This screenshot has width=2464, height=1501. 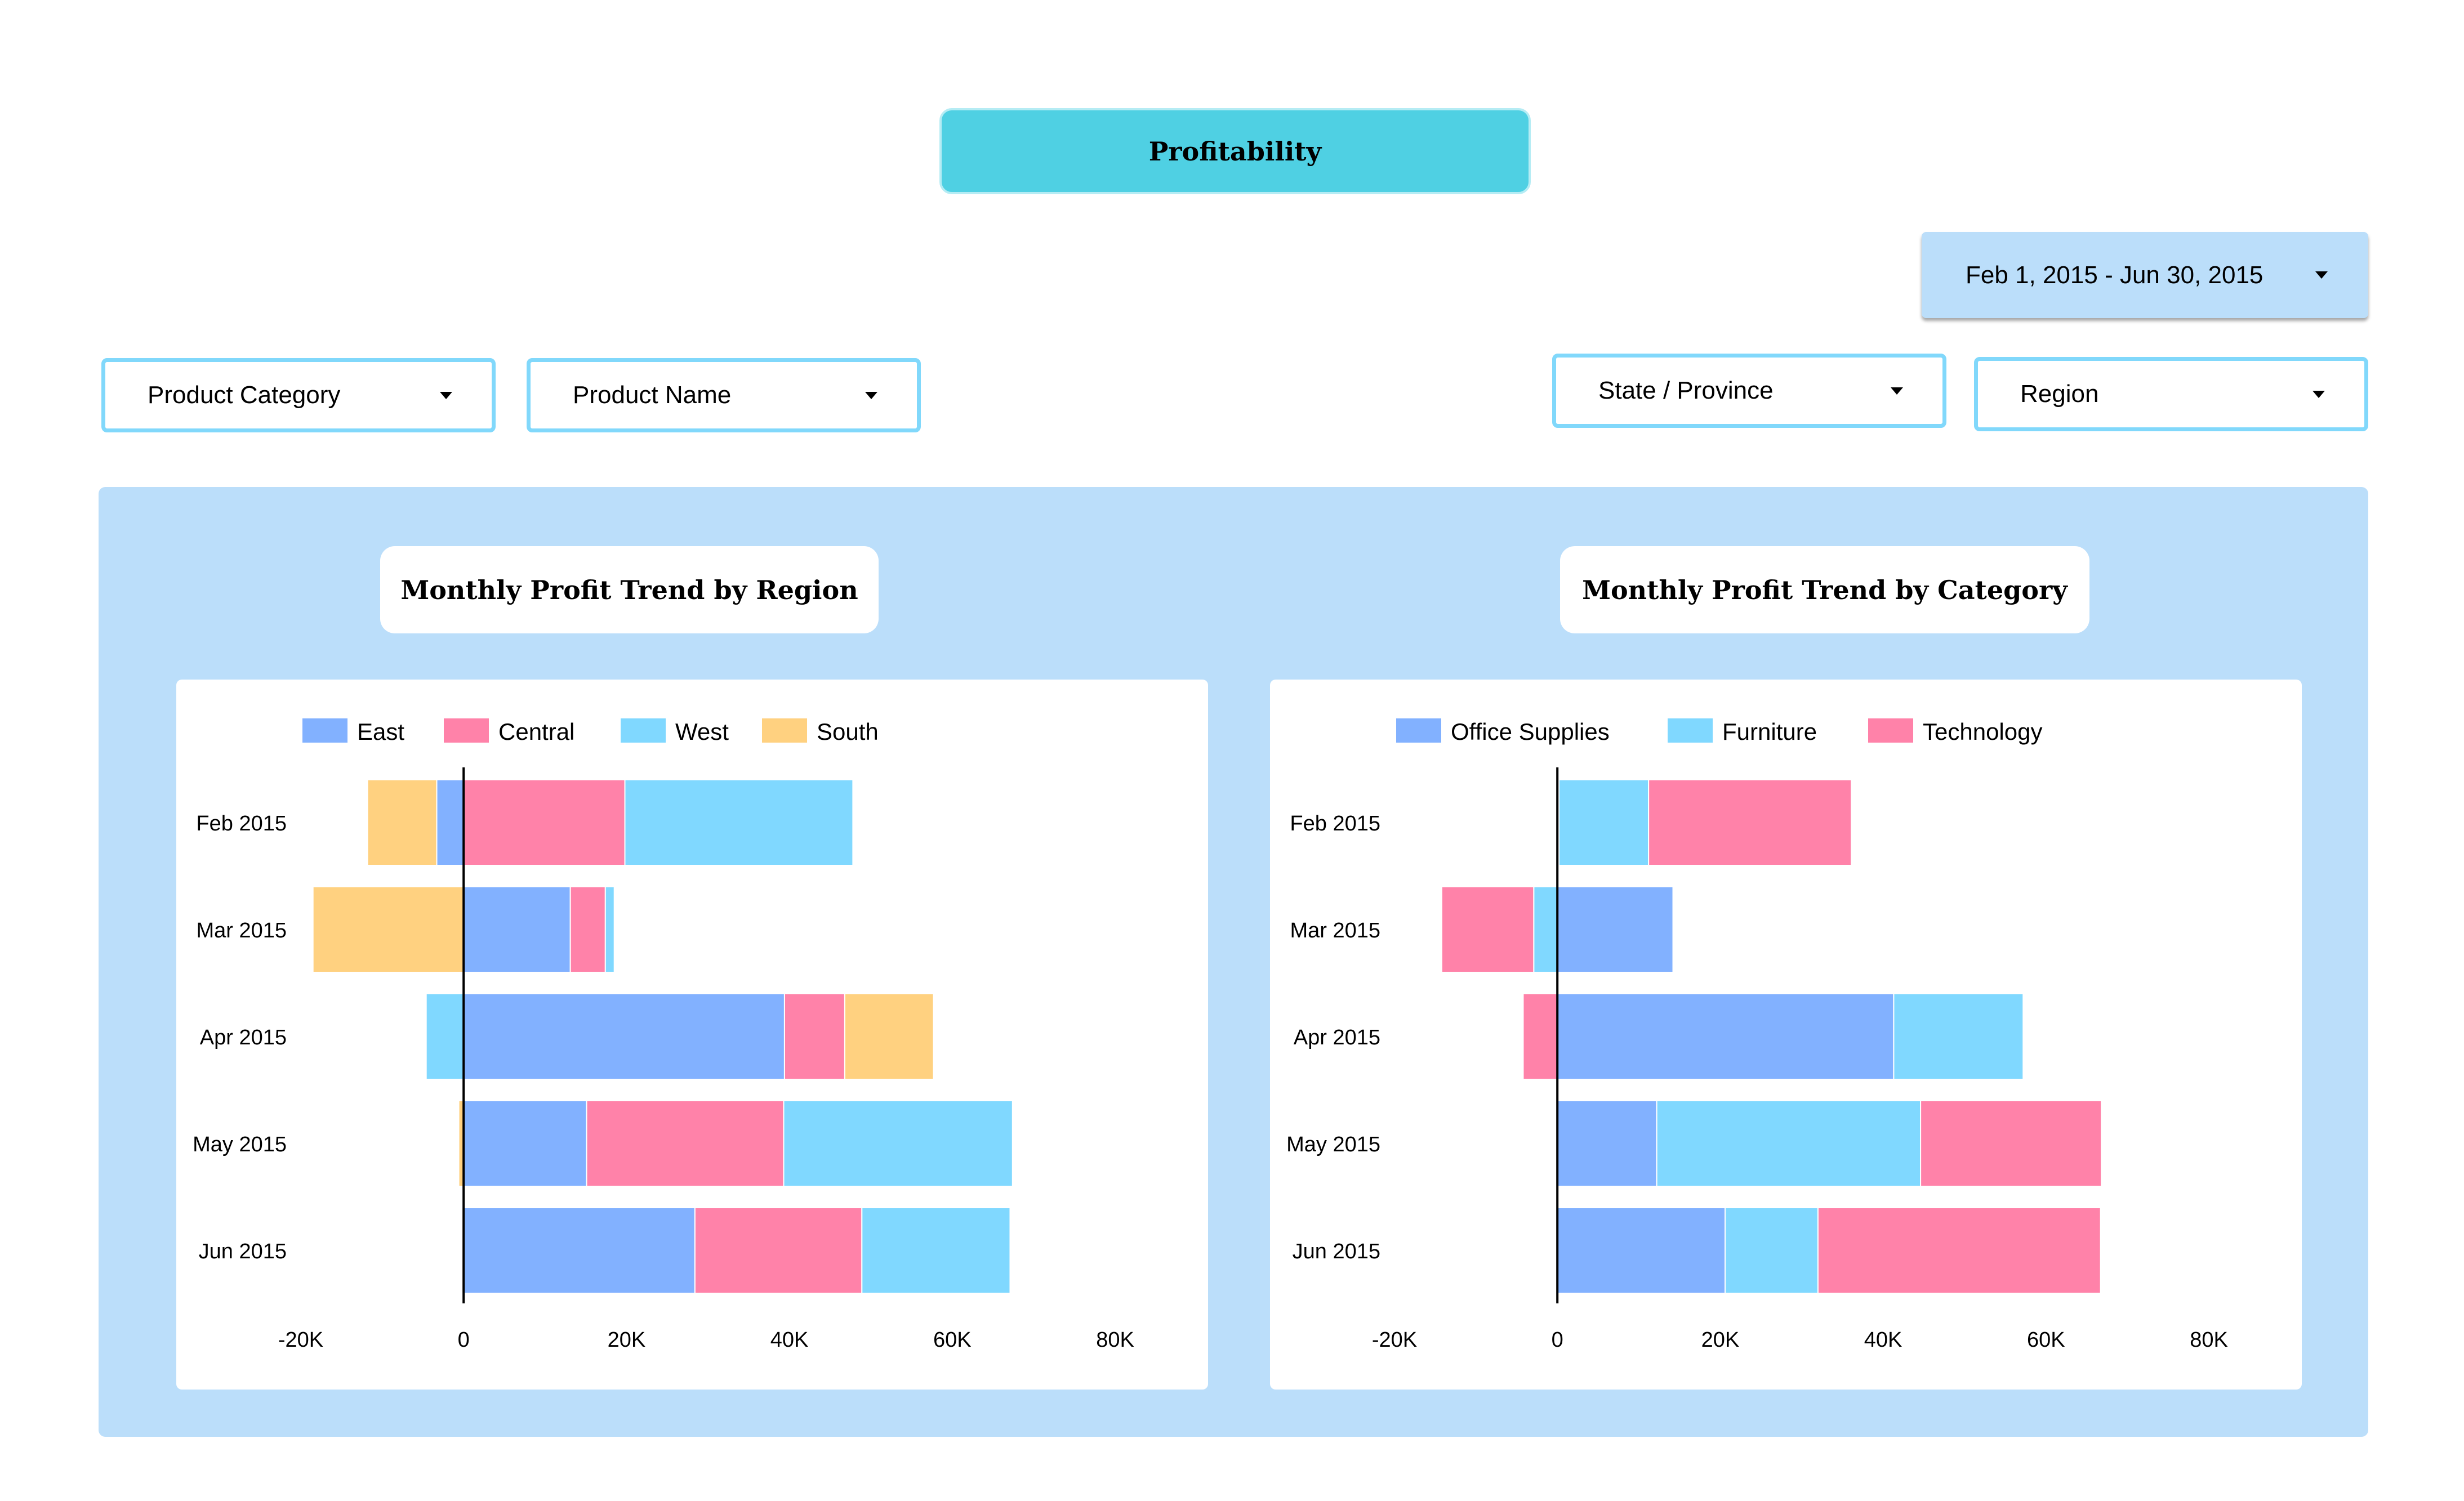 I want to click on page-title-banner: Profitability, so click(x=1235, y=151).